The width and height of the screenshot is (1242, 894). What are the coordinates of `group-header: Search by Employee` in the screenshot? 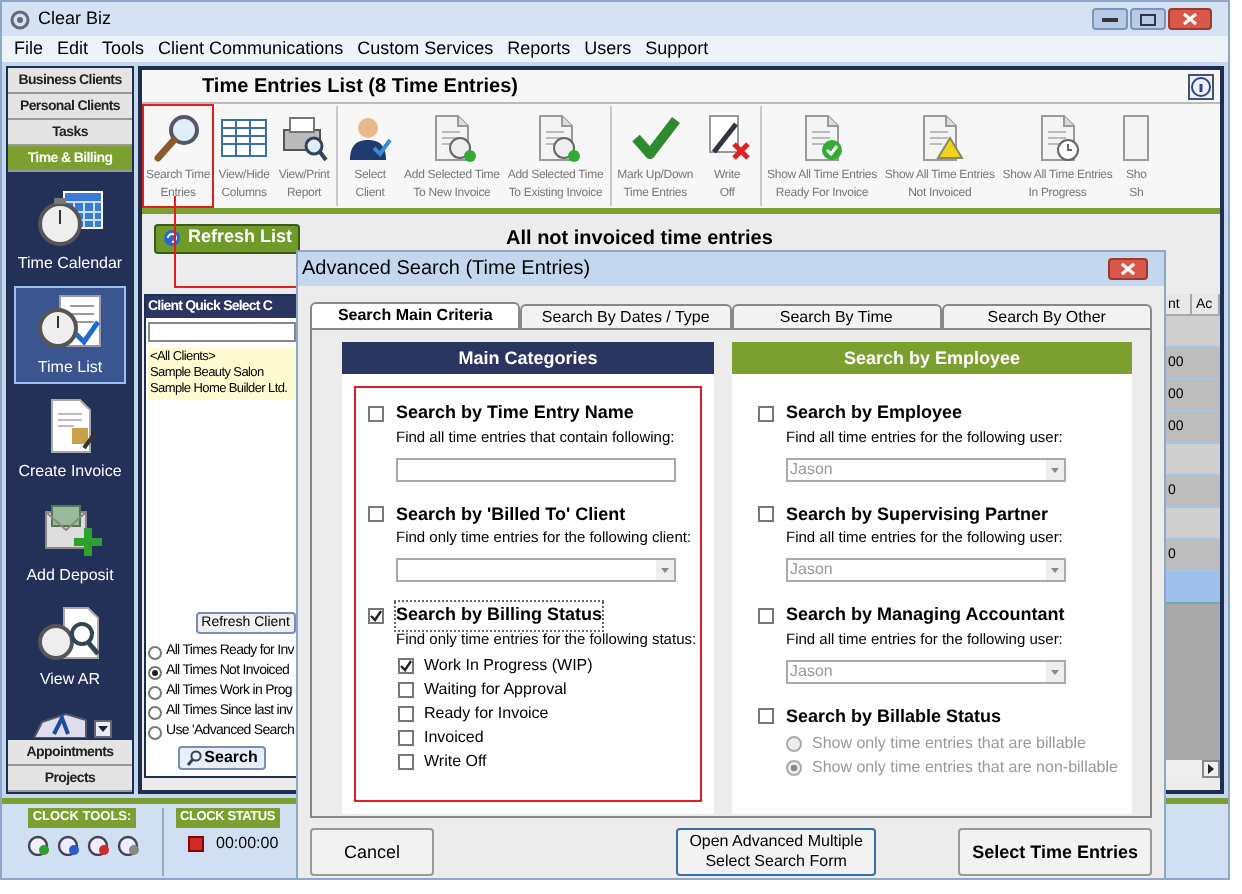 It's located at (932, 358).